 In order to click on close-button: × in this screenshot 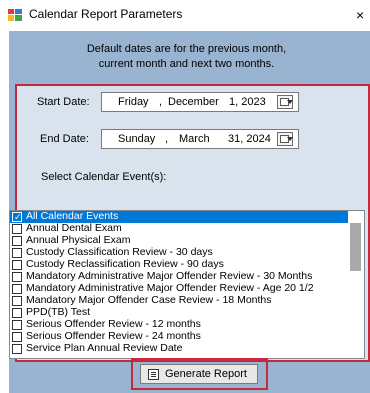, I will do `click(363, 15)`.